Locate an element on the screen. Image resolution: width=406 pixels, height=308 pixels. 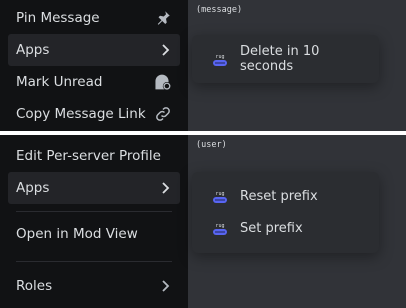
submenu-item-delete-in-10-seconds: rug Delete in 10 seconds is located at coordinates (285, 59).